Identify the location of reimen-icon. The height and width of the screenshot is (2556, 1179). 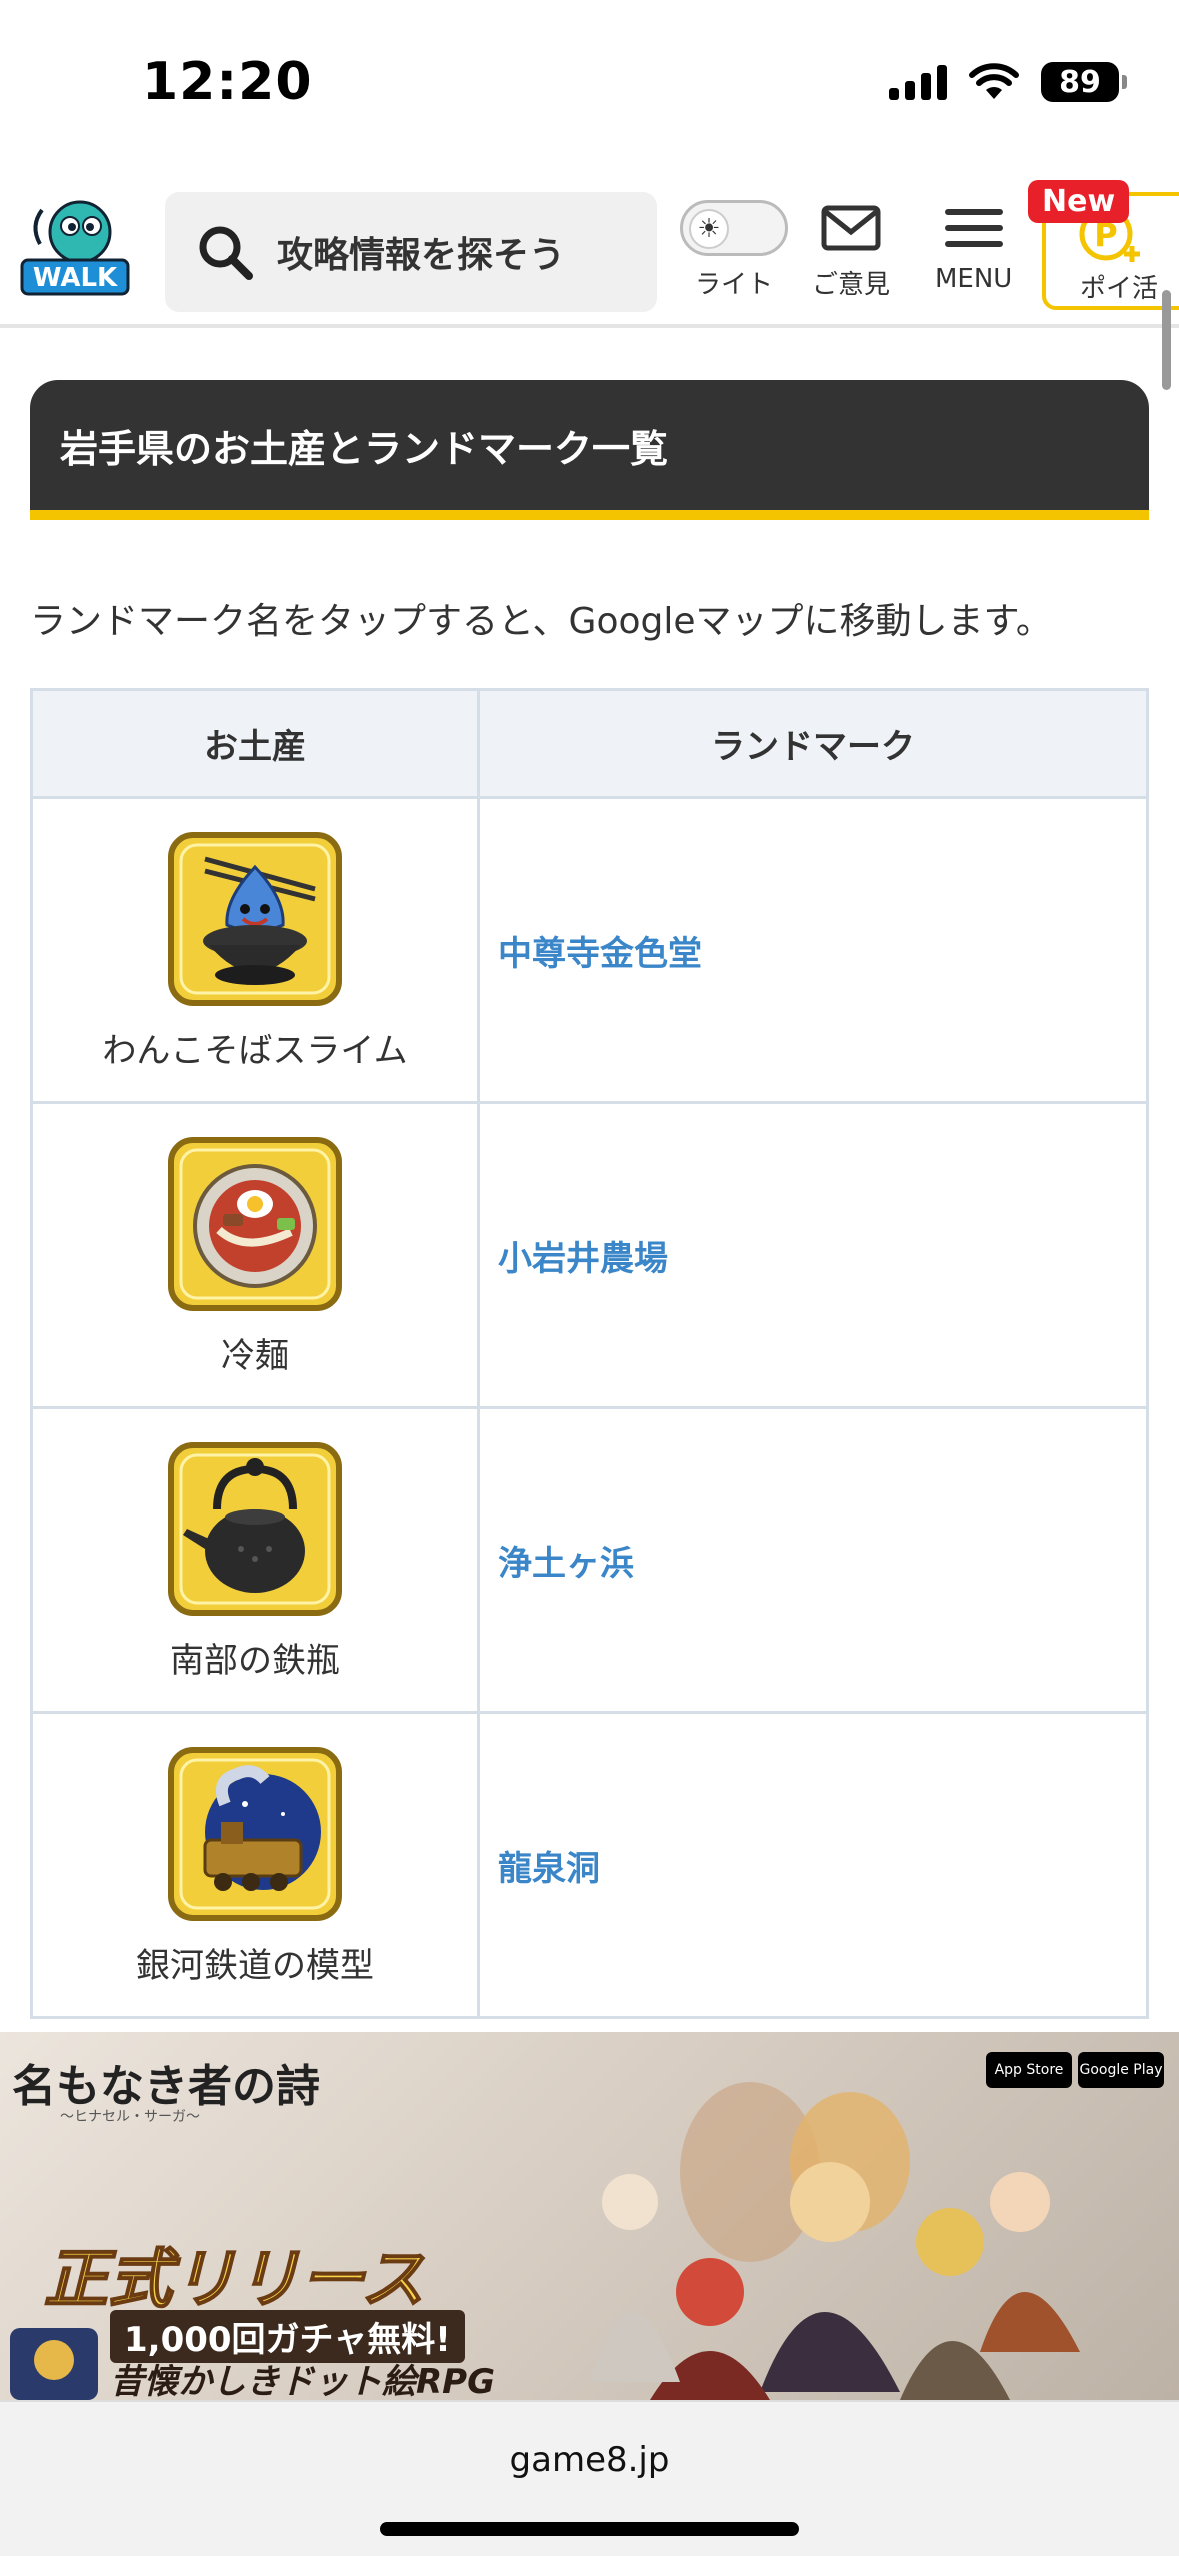
(255, 1223).